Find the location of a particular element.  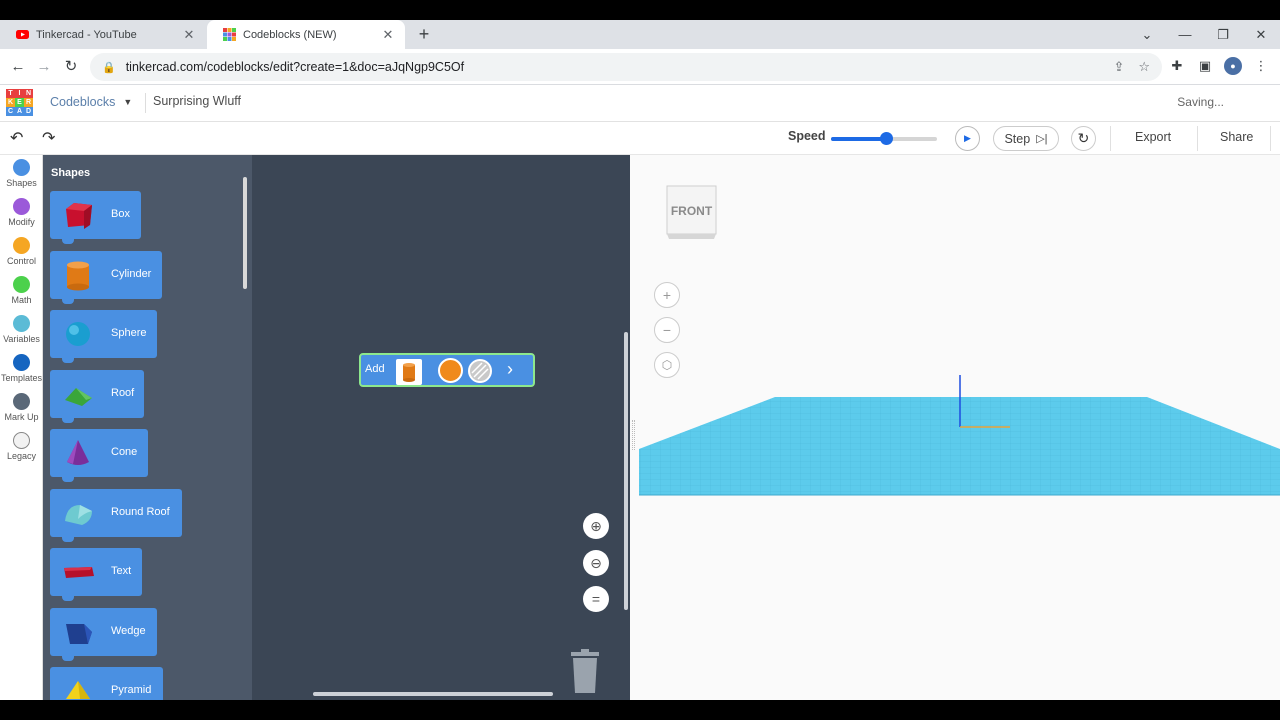

color-picker is located at coordinates (450, 370).